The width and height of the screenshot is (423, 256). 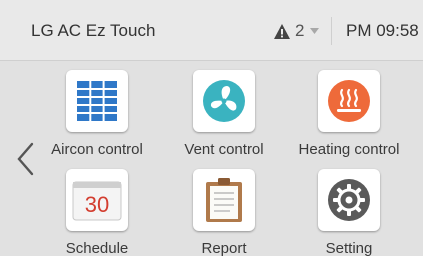 I want to click on report-tile, so click(x=224, y=200).